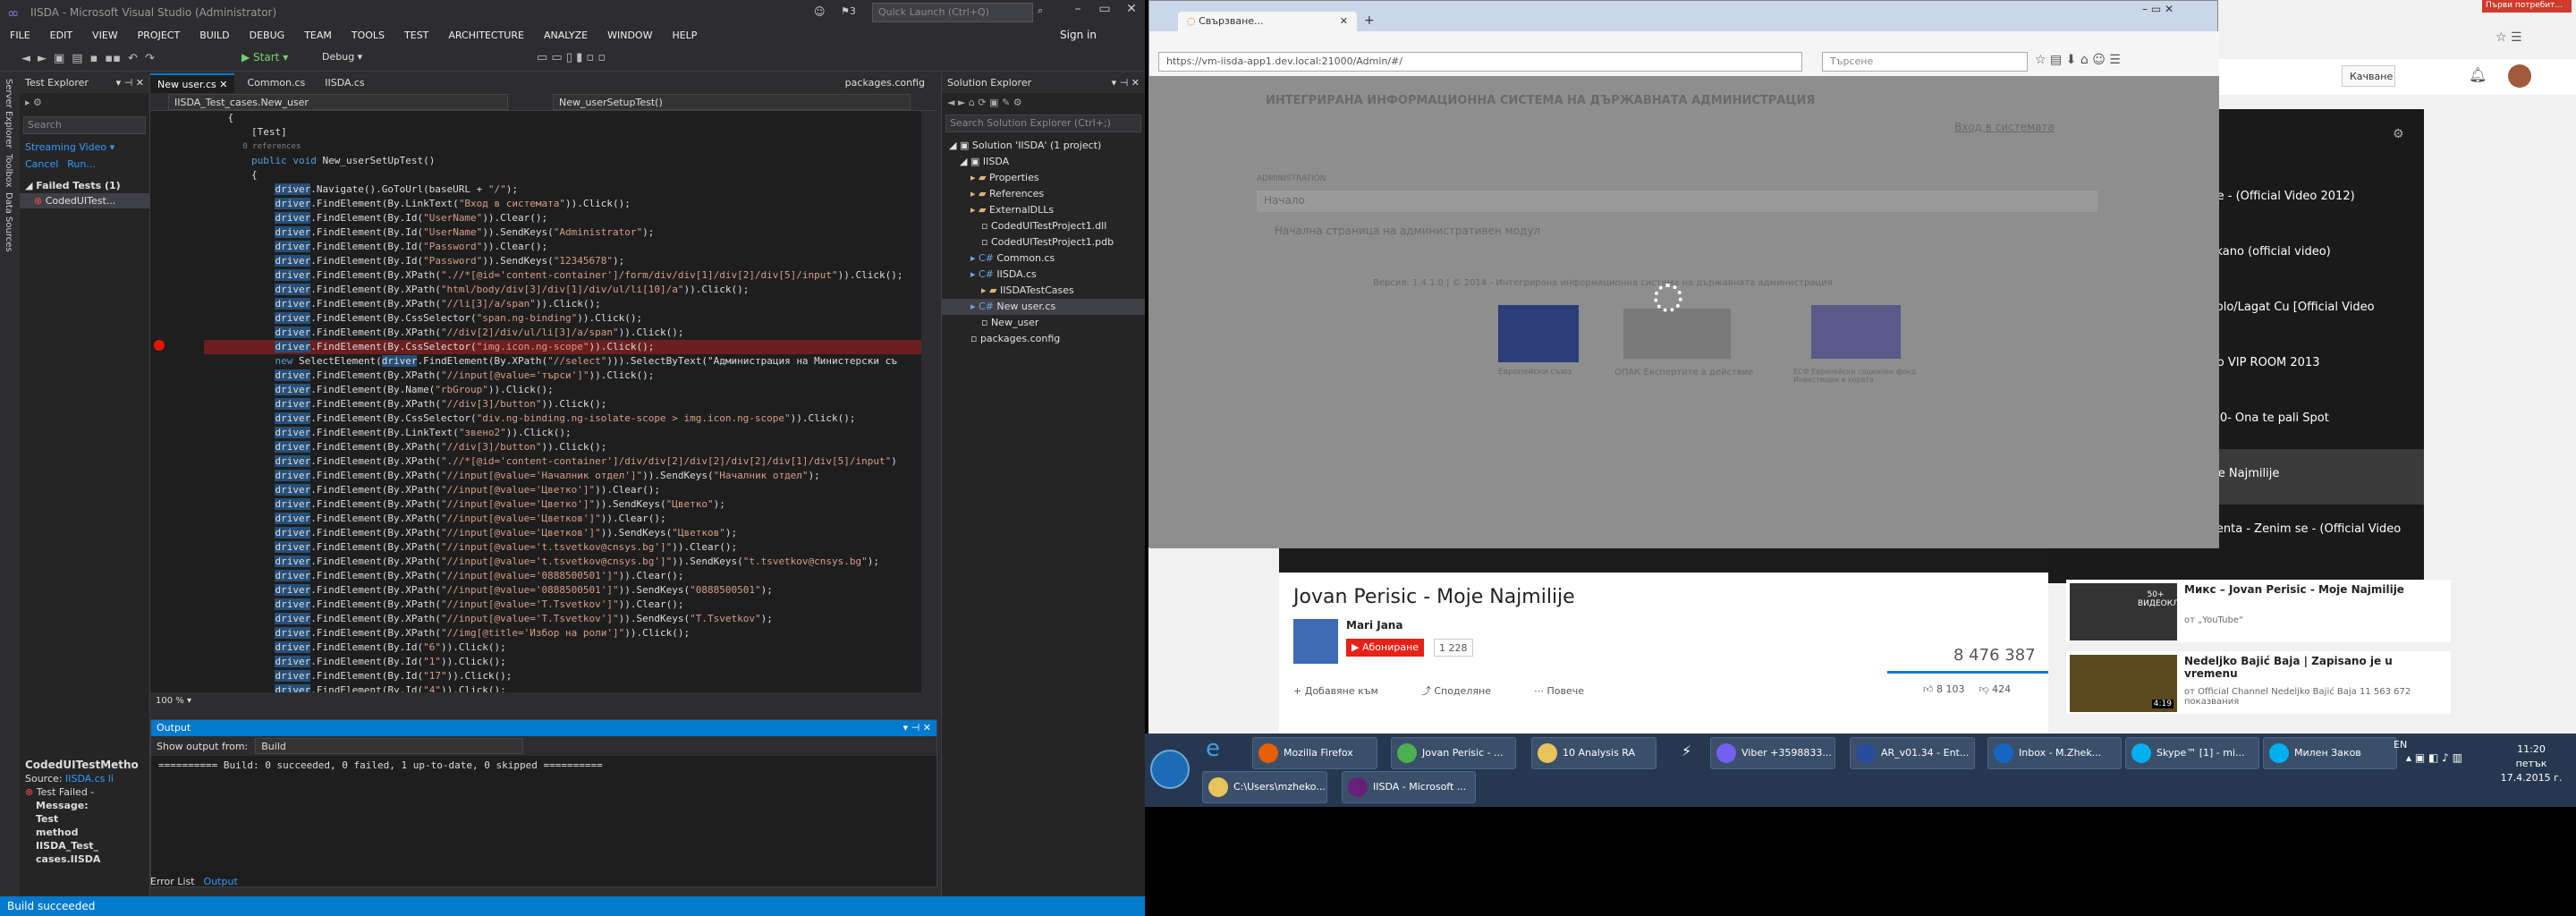 Image resolution: width=2576 pixels, height=916 pixels. I want to click on tab-new-user-cs: New user.cs ✕, so click(192, 83).